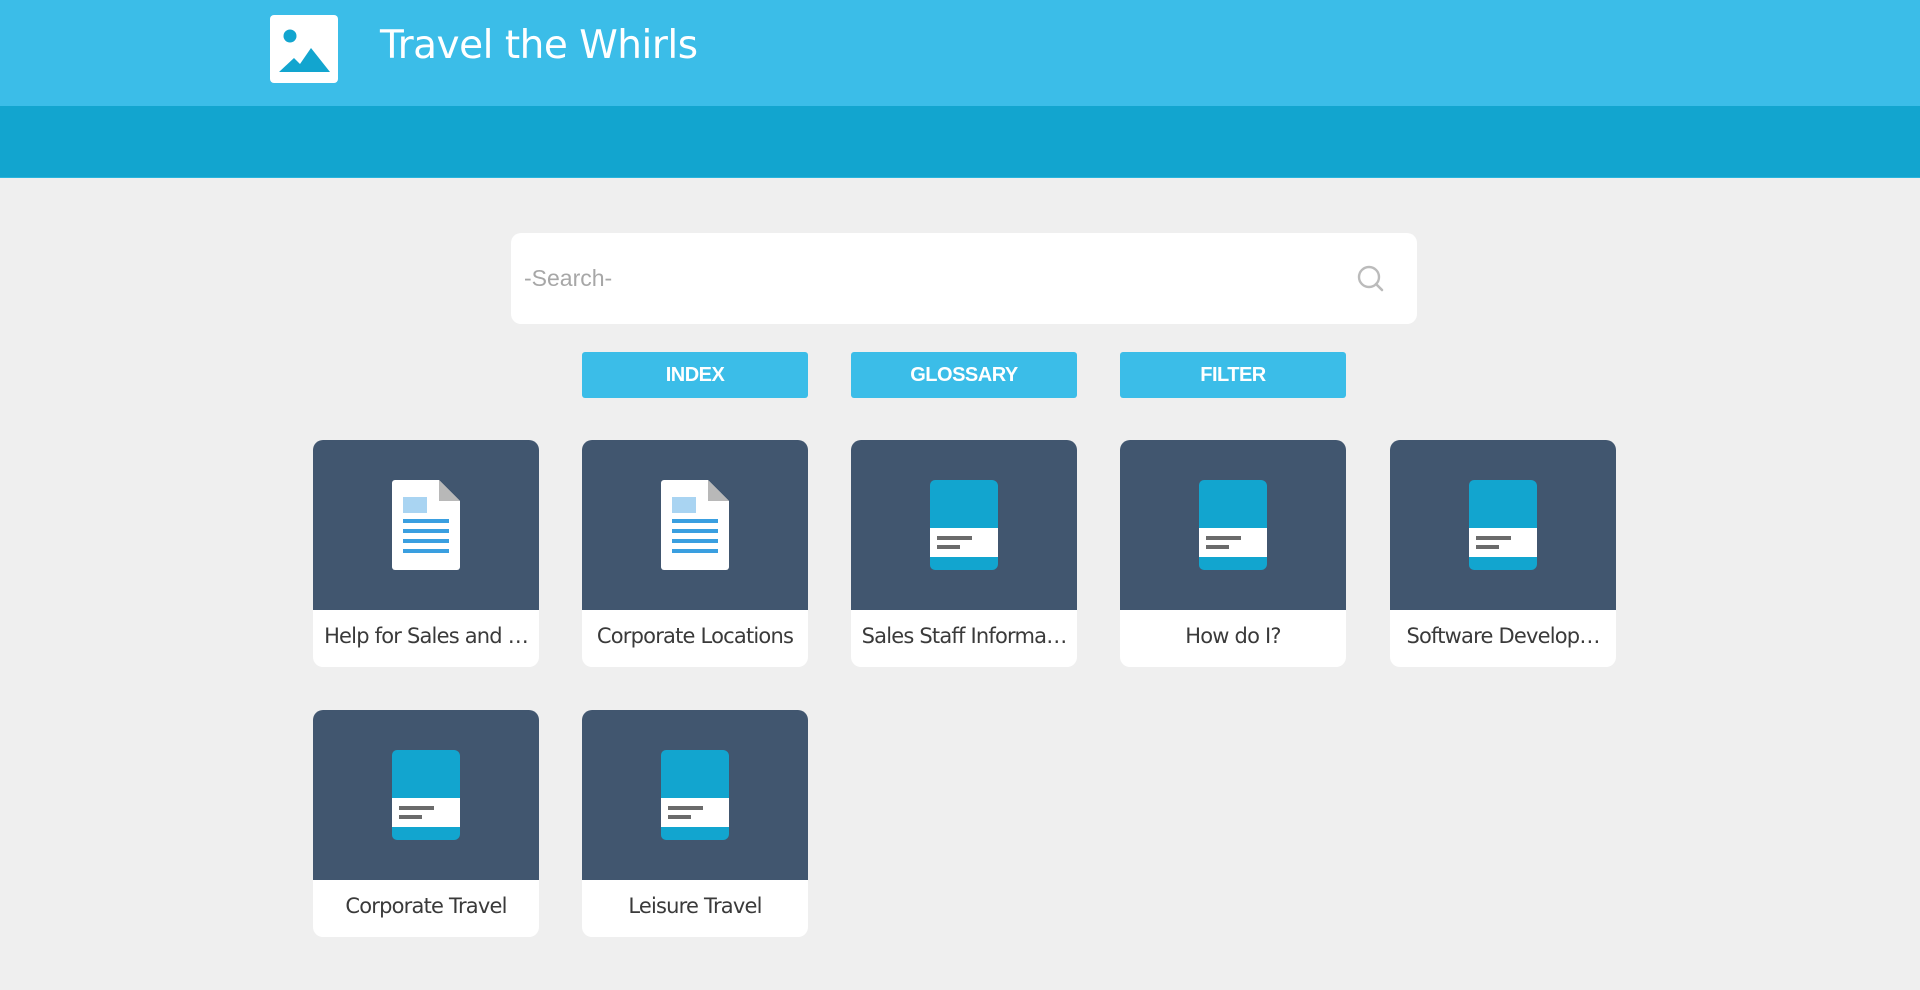 This screenshot has height=990, width=1920. I want to click on search-icon, so click(1371, 279).